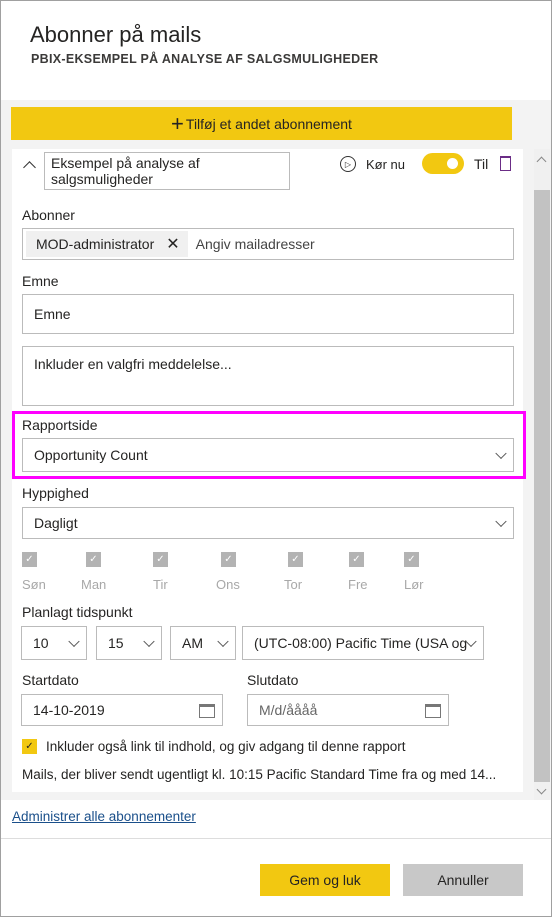 The width and height of the screenshot is (552, 917). Describe the element at coordinates (60, 425) in the screenshot. I see `report-page-label: Rapportside` at that location.